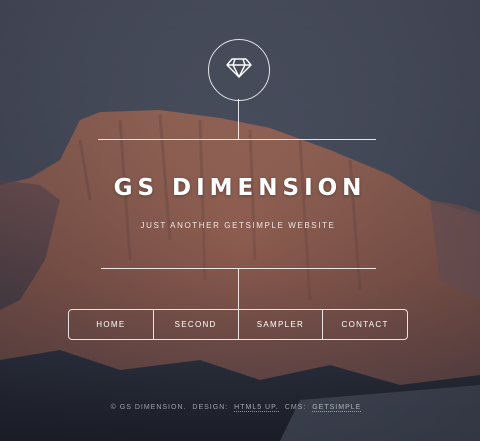 The width and height of the screenshot is (480, 441). I want to click on site-tagline: JUST ANOTHER GETSIMPLE WEBSITE, so click(238, 225).